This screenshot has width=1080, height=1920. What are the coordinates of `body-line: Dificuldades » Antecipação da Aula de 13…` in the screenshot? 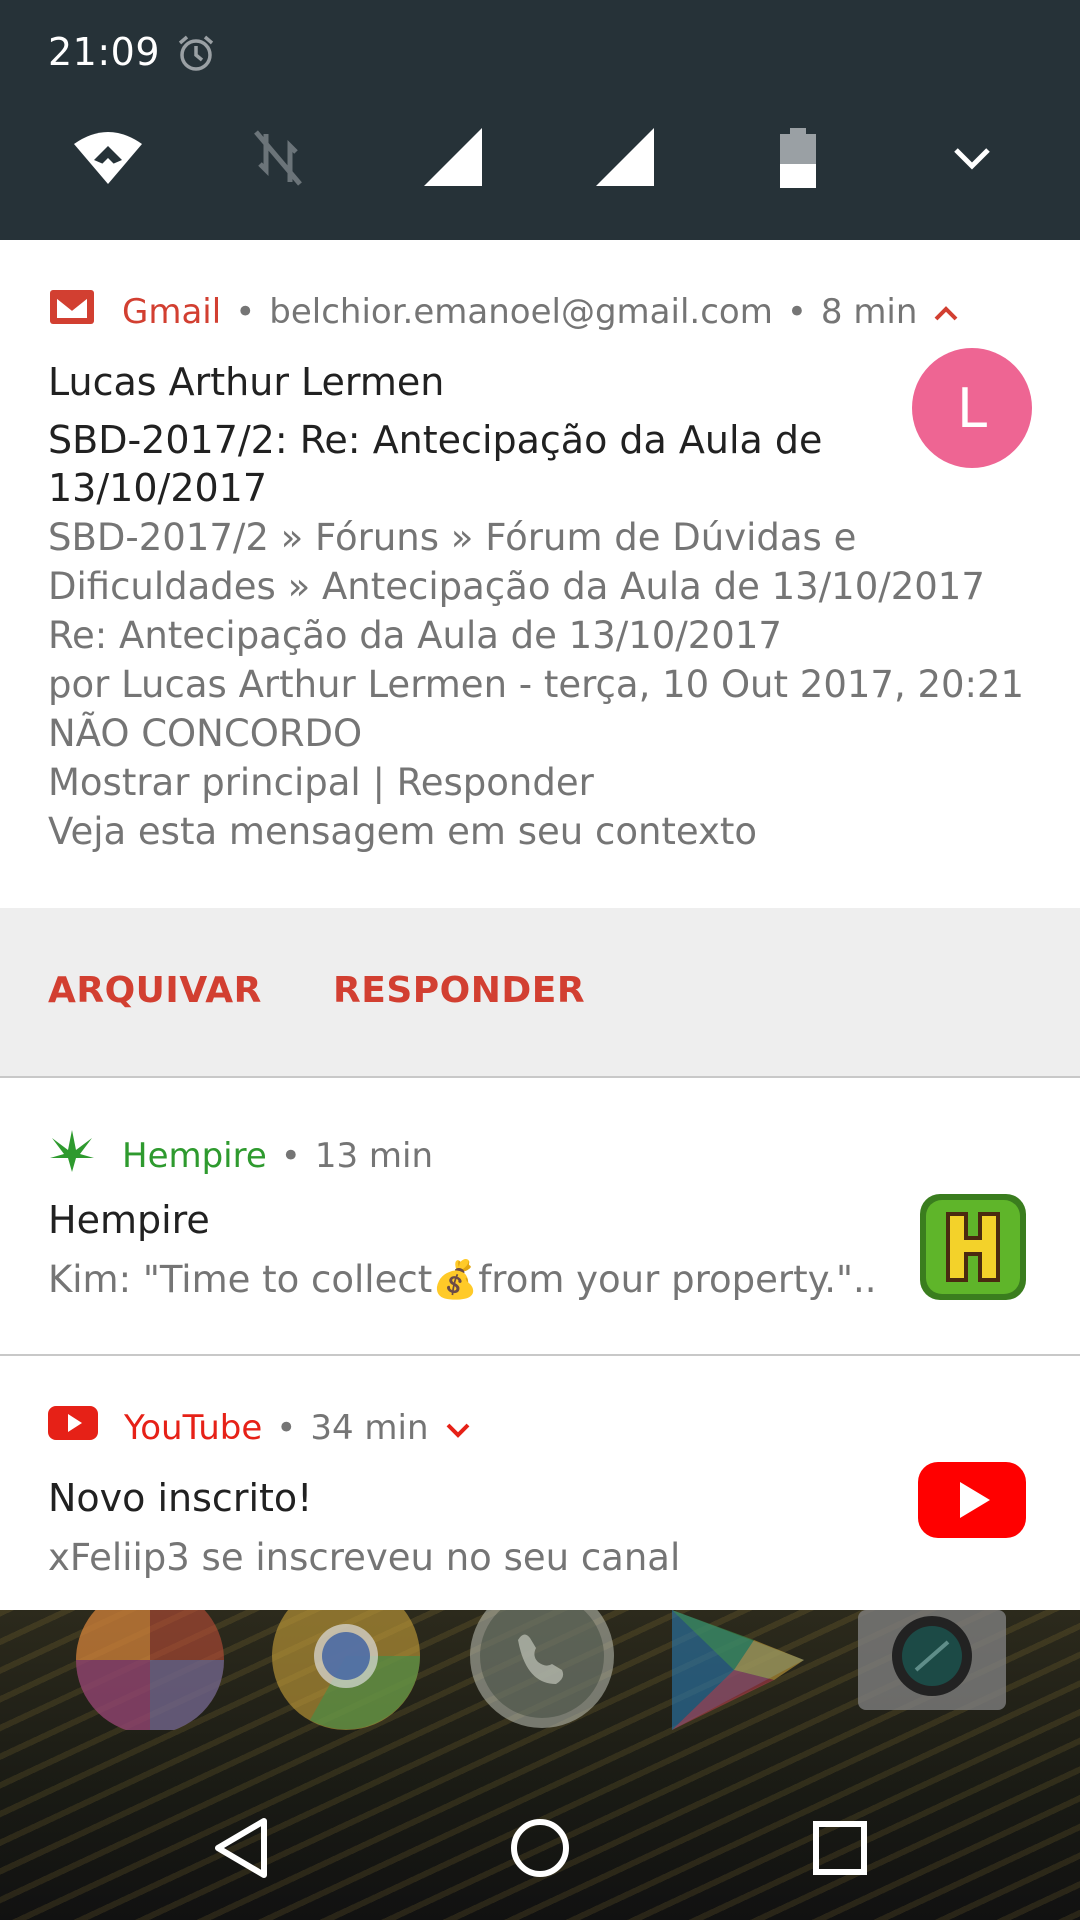 It's located at (516, 586).